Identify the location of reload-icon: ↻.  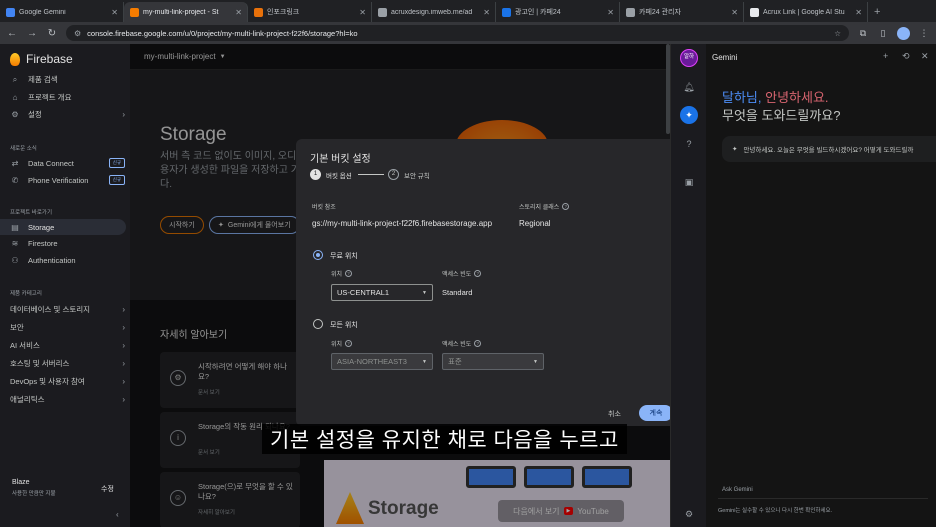
(52, 33).